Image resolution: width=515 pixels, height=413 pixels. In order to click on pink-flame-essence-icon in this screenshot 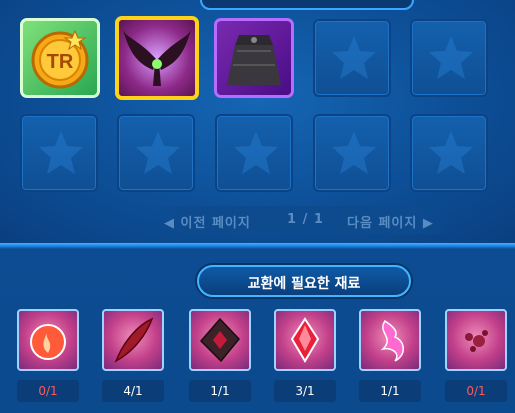, I will do `click(392, 340)`.